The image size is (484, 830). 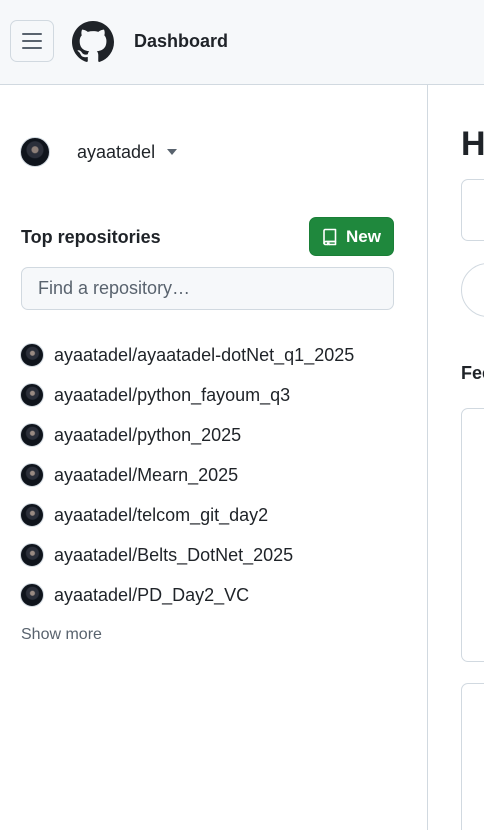 I want to click on list-item: ayaatadel/Mearn_2025, so click(x=187, y=475).